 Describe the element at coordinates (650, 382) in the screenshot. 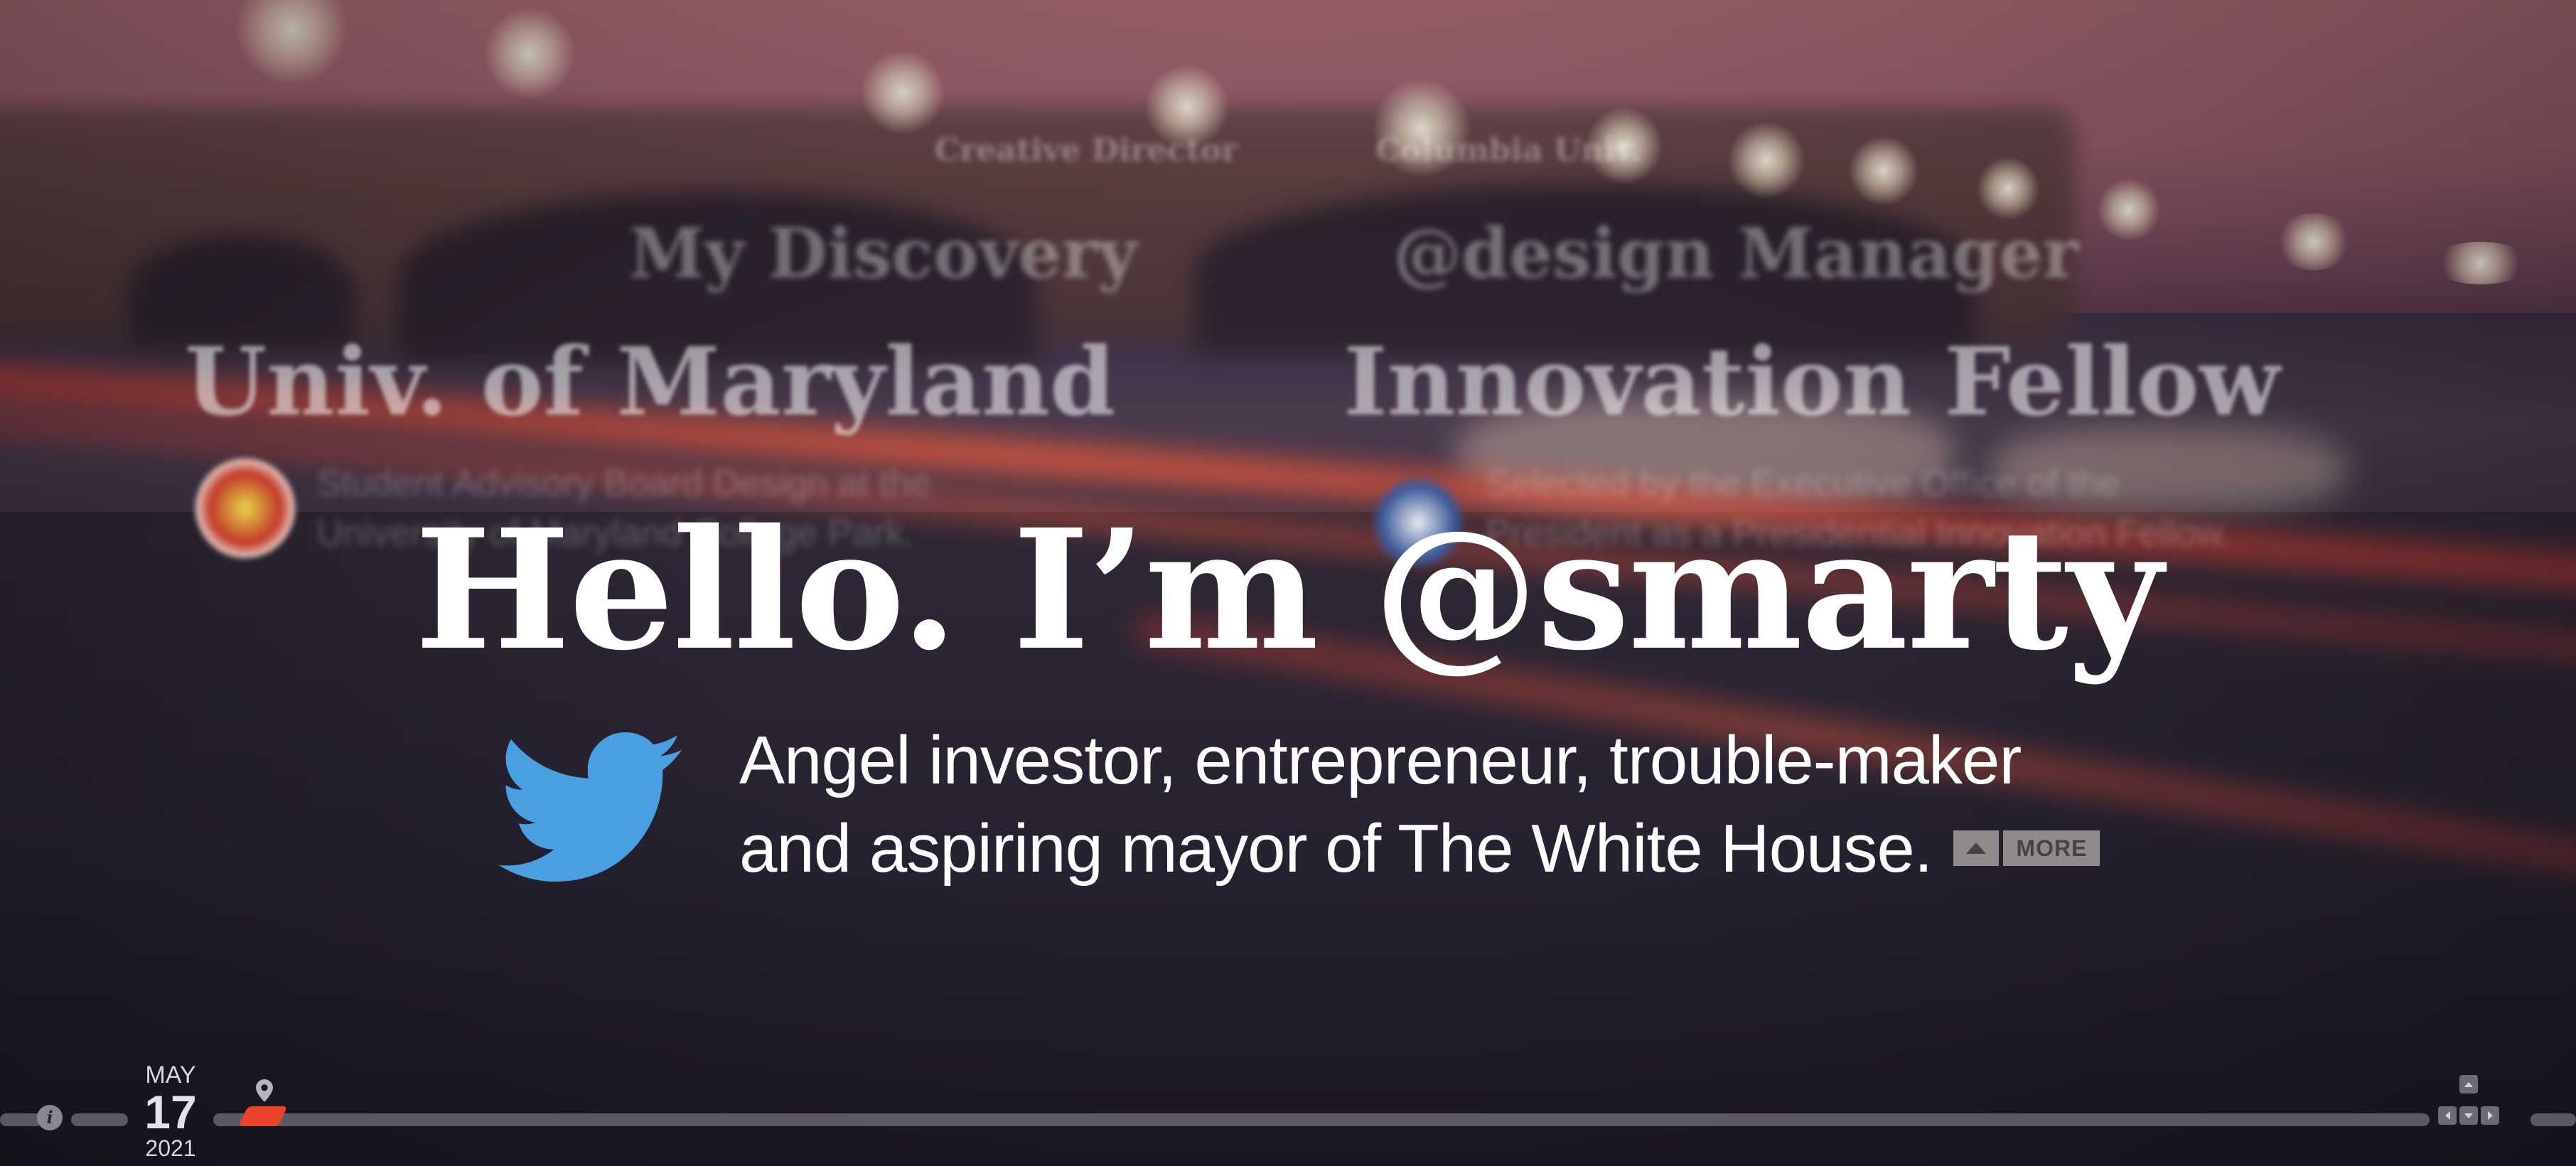

I see `left-card-title: Univ. of Maryland` at that location.